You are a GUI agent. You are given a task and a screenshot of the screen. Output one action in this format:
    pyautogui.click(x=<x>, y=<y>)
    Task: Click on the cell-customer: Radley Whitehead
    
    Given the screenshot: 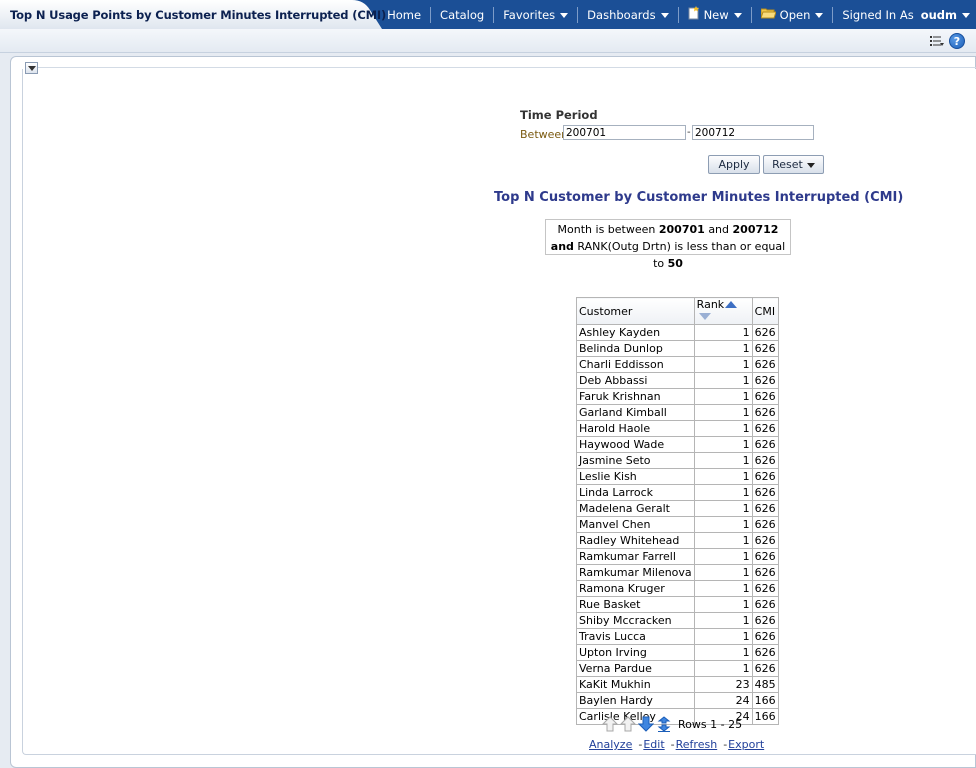 What is the action you would take?
    pyautogui.click(x=635, y=540)
    